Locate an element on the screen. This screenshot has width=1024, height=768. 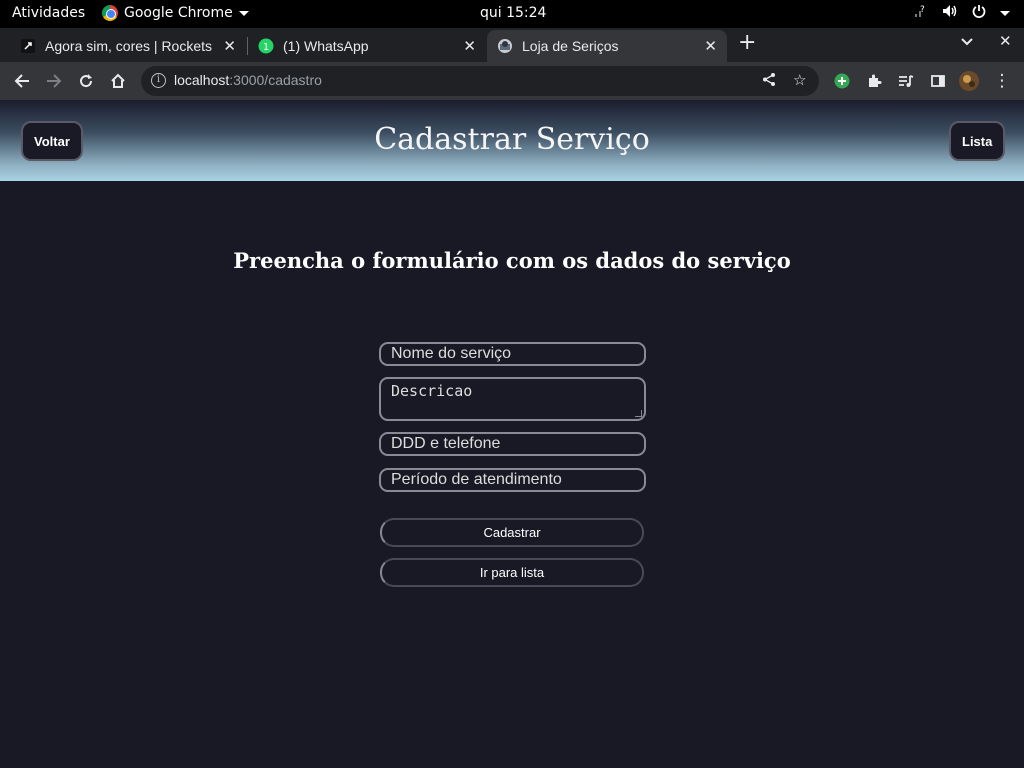
gnome-top-bar: Atividades Google Chrome qui 15:24 ? is located at coordinates (512, 14).